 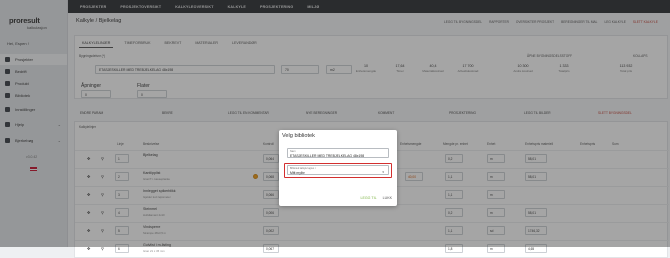 I want to click on row-sub: Gran 21 x 45 mm, so click(x=154, y=251).